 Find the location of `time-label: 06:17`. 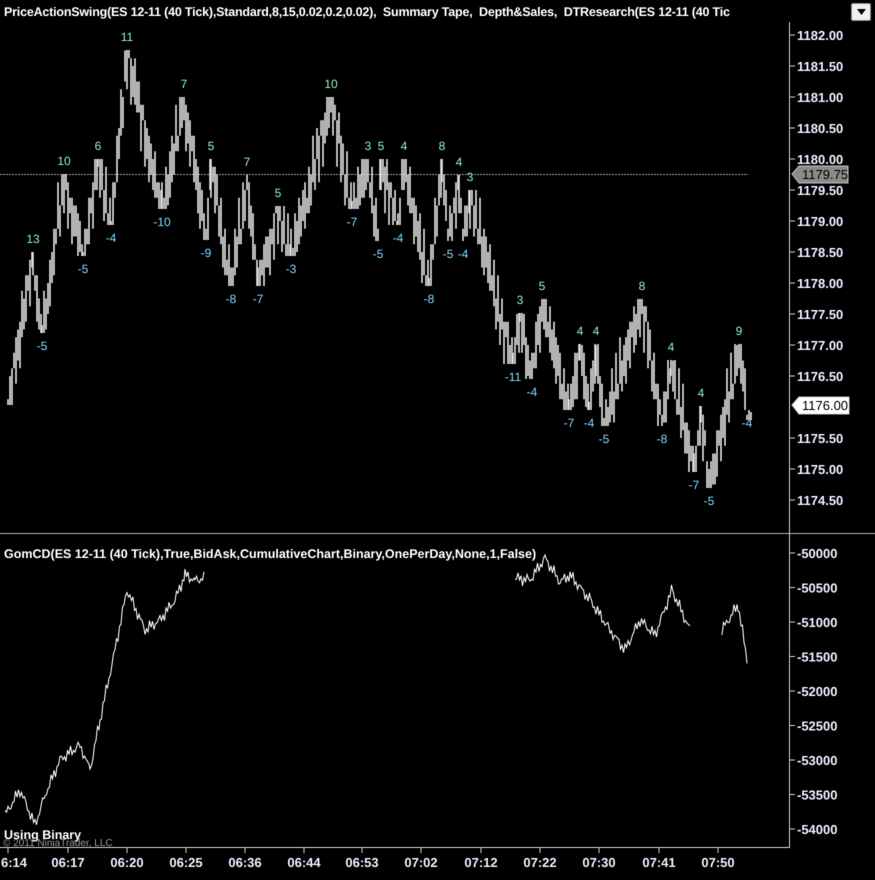

time-label: 06:17 is located at coordinates (68, 862).